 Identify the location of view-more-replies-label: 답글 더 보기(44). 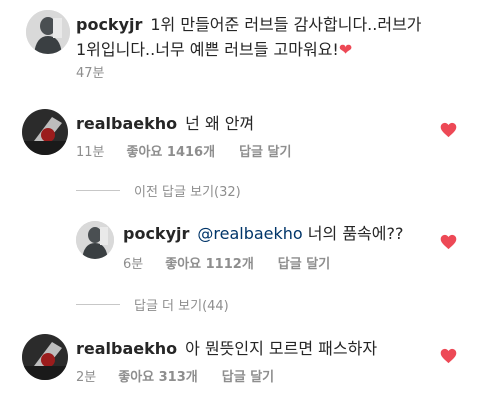
(181, 306).